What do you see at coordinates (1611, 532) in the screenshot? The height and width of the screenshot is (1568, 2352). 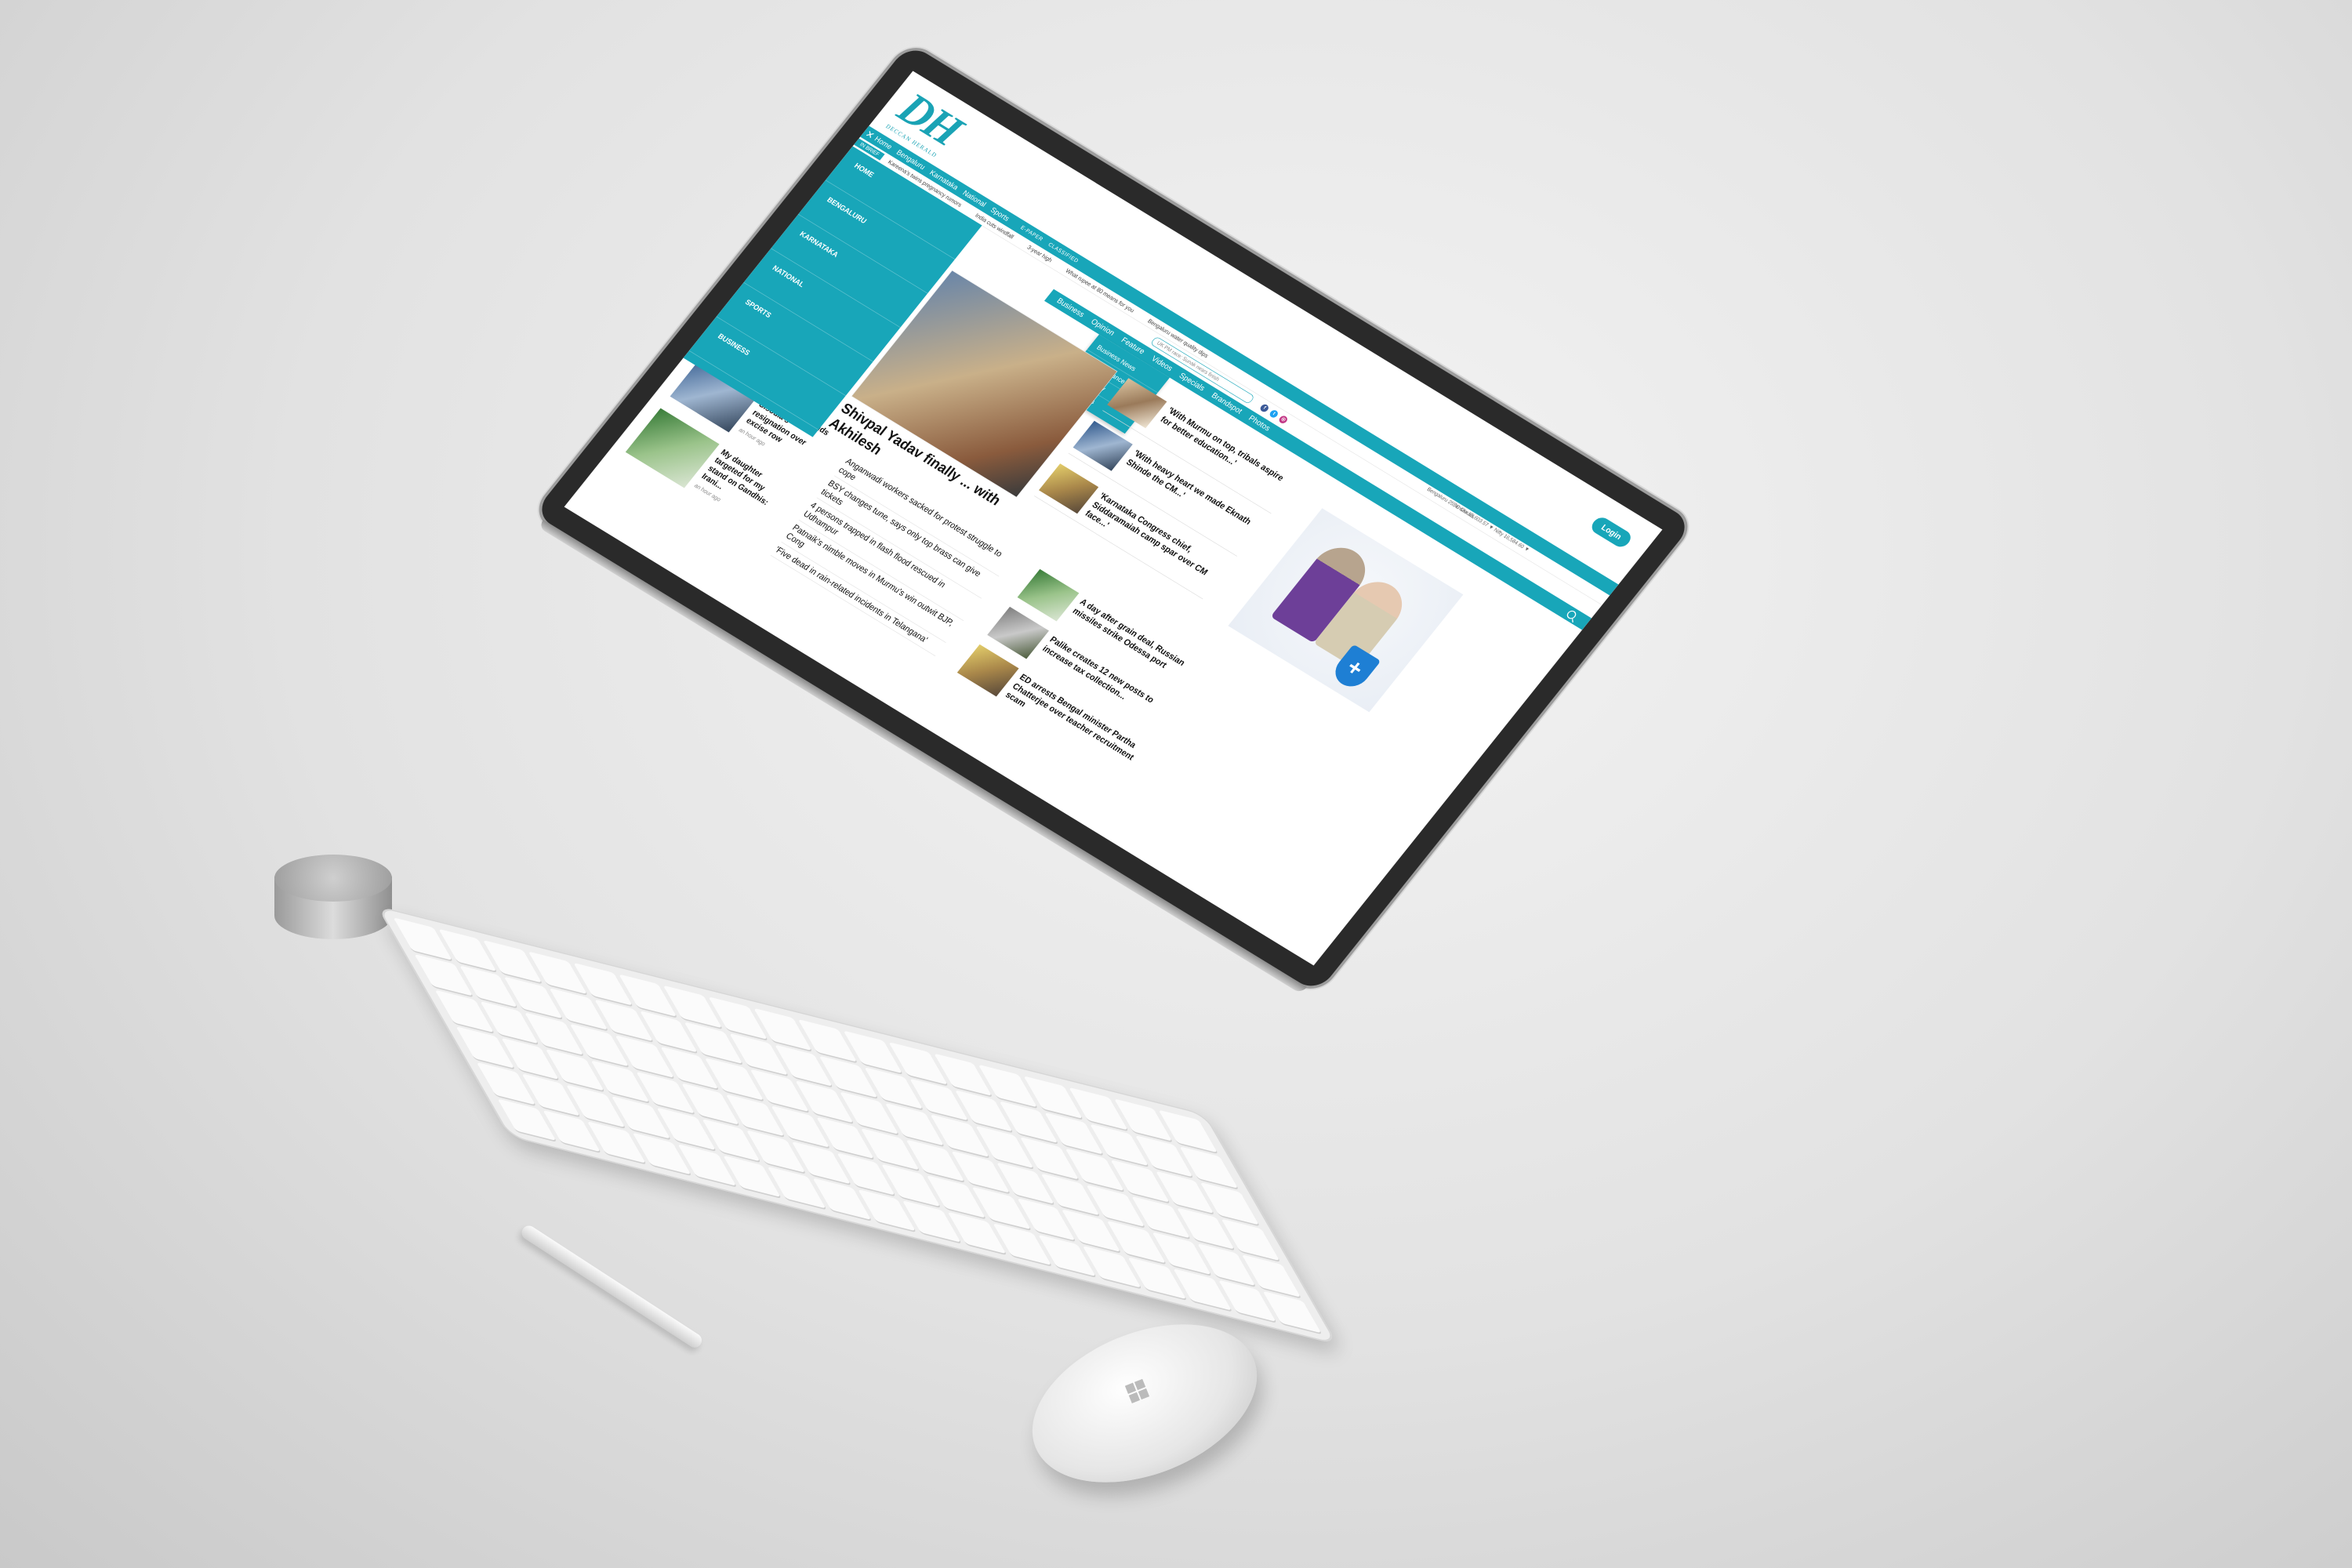 I see `login-button: Login` at bounding box center [1611, 532].